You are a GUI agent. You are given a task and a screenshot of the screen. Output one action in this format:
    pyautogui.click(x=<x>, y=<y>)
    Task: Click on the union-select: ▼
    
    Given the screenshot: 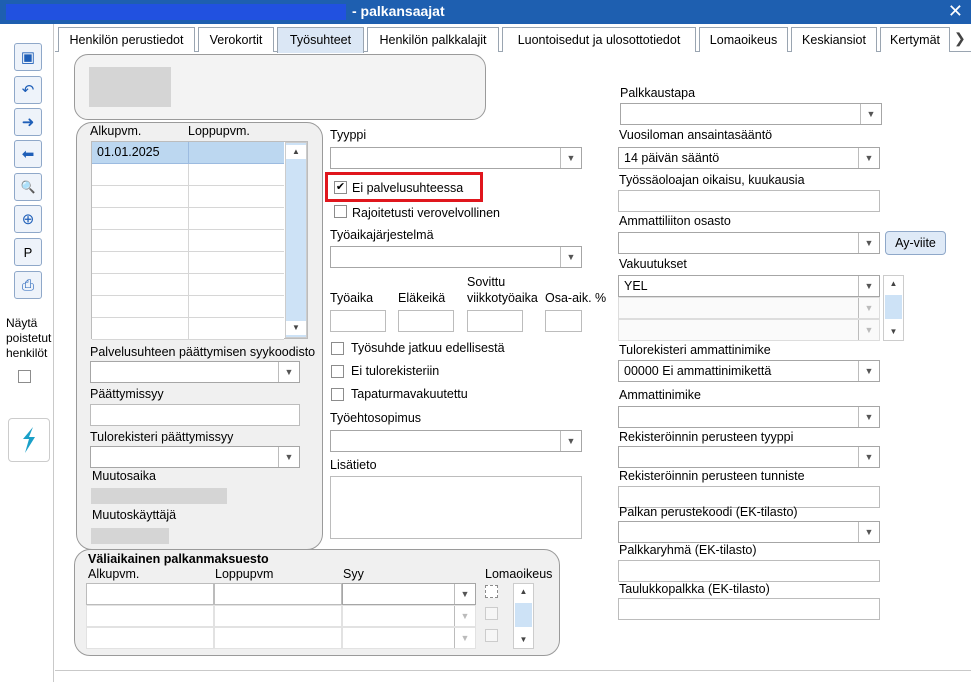 What is the action you would take?
    pyautogui.click(x=749, y=243)
    